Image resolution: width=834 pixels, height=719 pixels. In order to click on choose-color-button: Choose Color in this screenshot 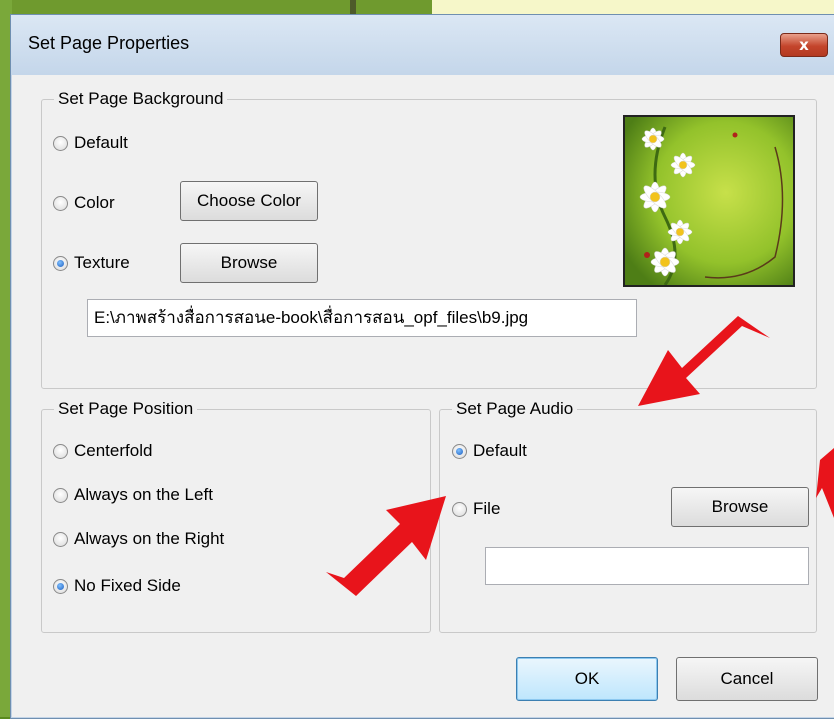, I will do `click(249, 201)`.